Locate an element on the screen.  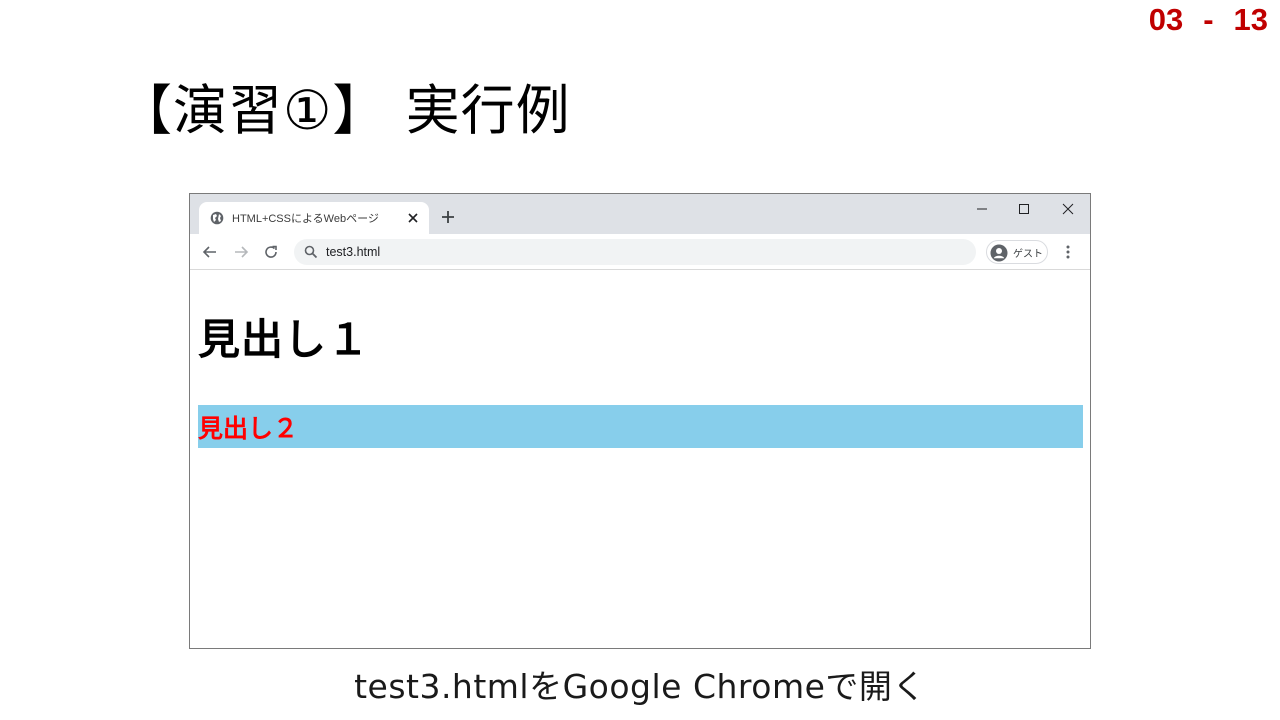
new-tab-icon is located at coordinates (448, 217).